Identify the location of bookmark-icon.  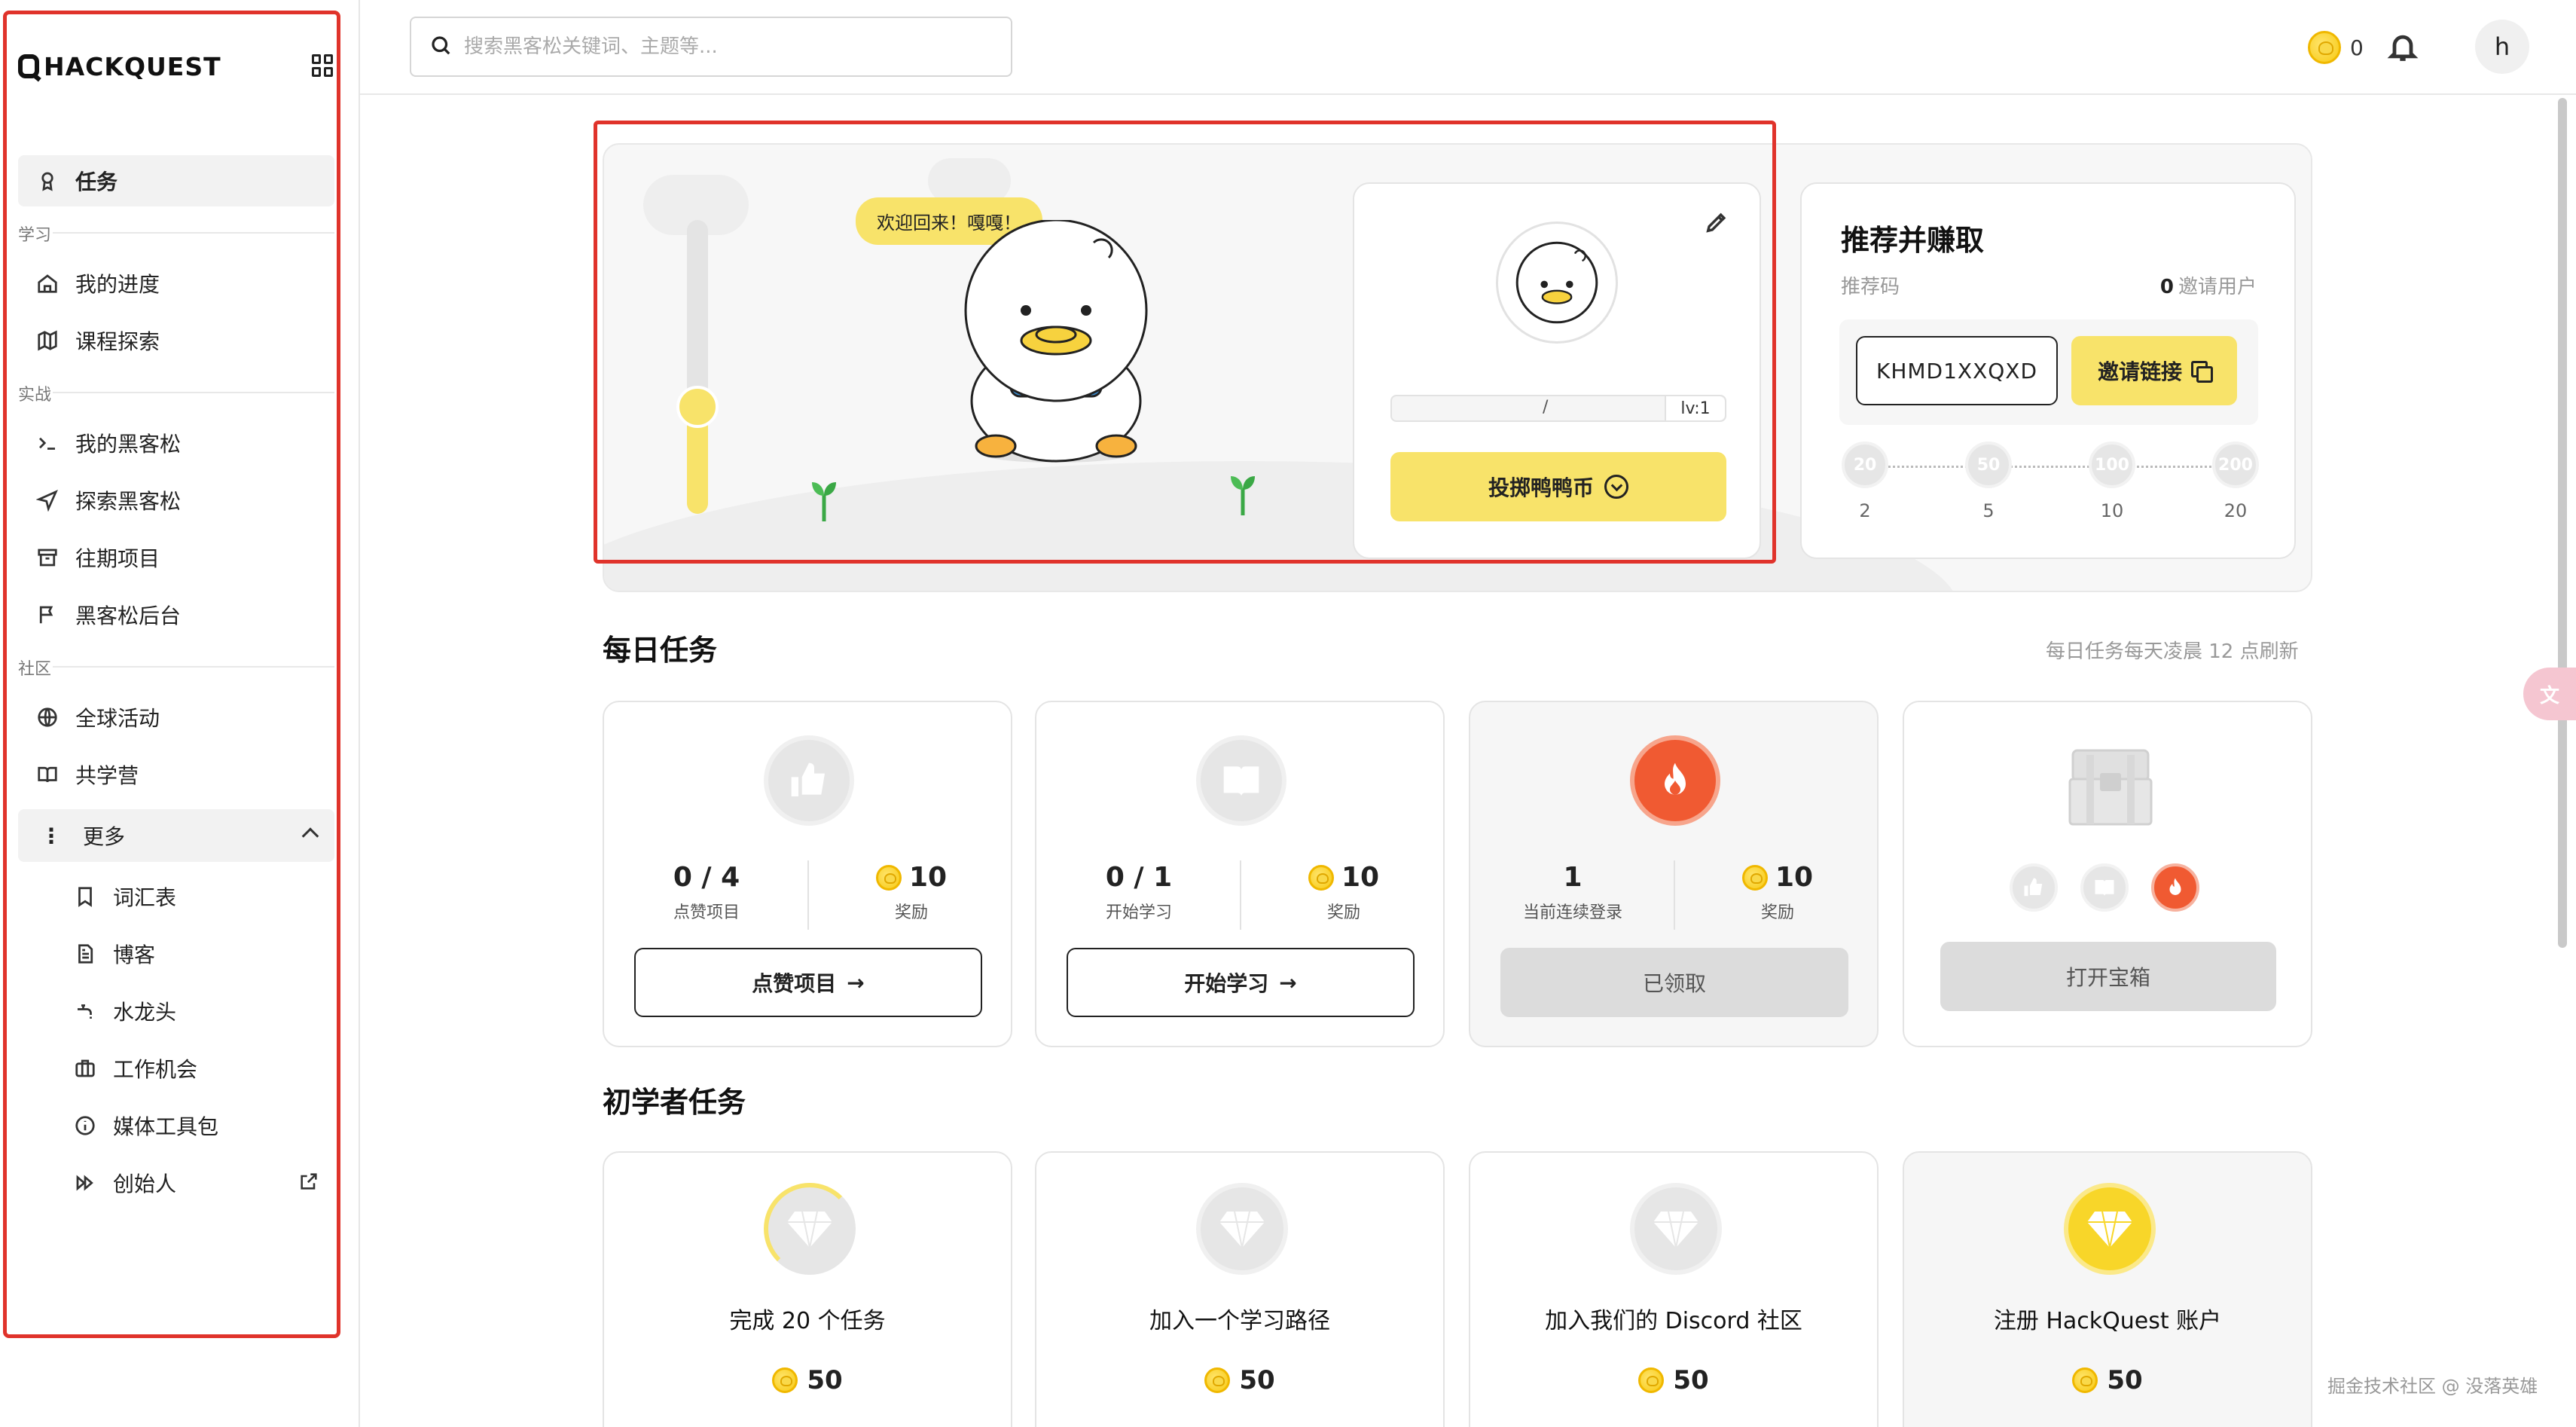
(85, 896).